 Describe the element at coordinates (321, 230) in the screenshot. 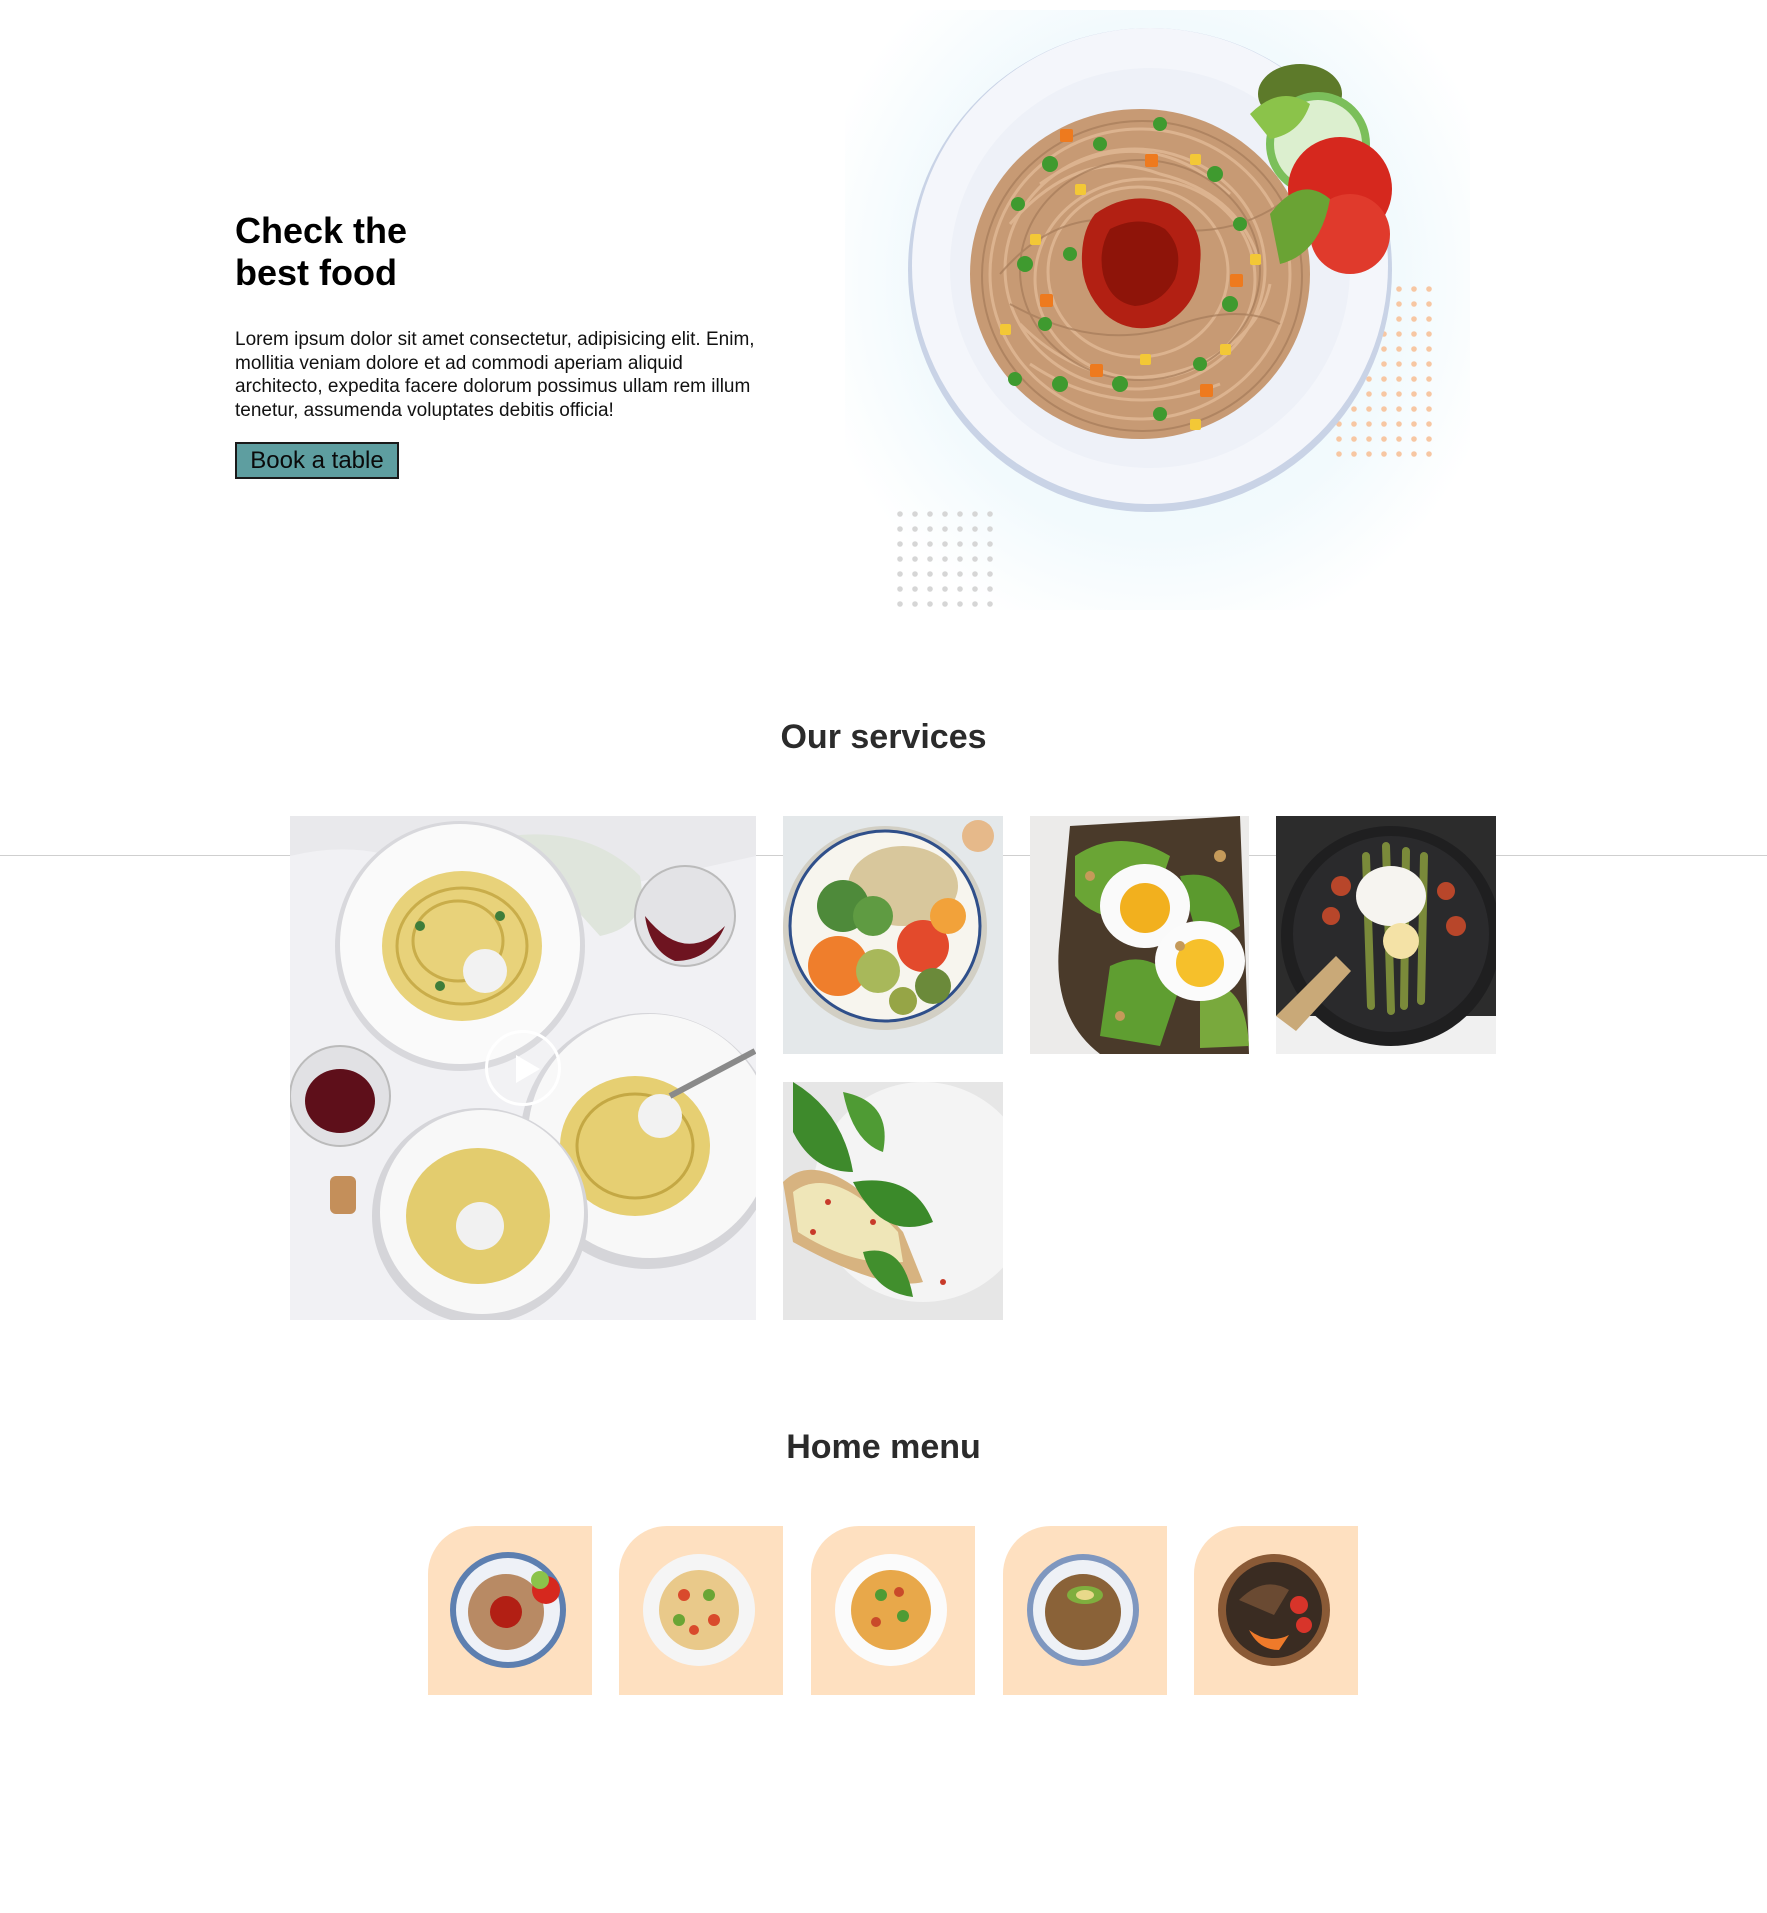

I see `hero-title-line-1: Check the` at that location.